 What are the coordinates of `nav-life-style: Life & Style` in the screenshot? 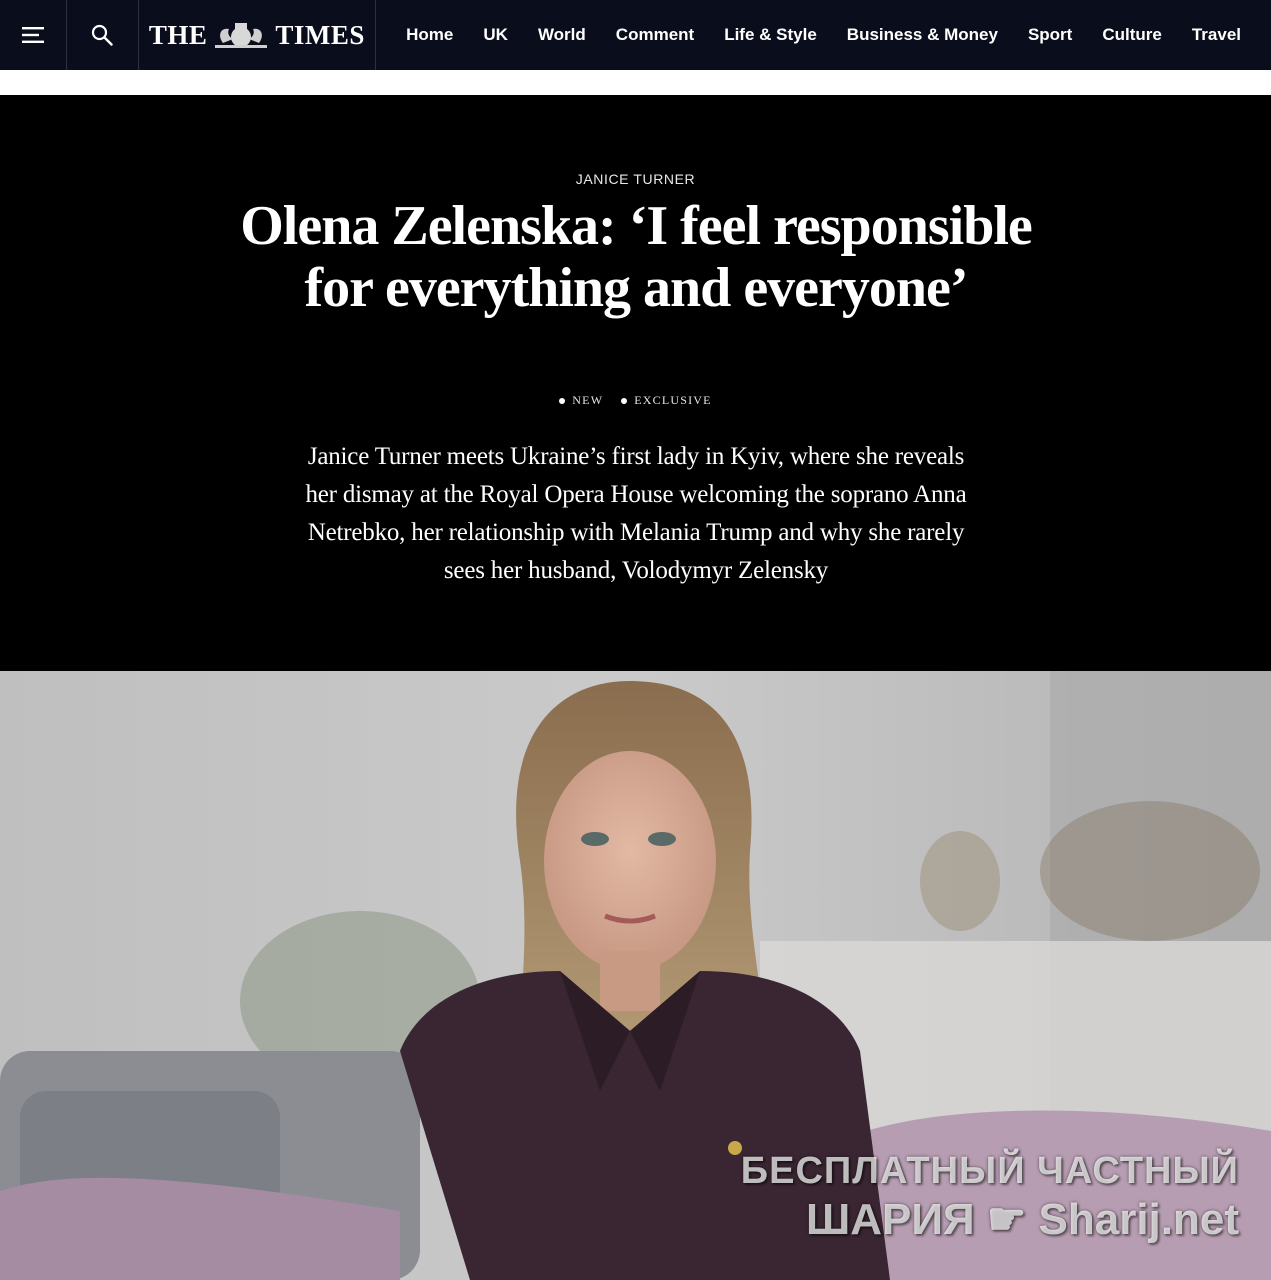 It's located at (770, 35).